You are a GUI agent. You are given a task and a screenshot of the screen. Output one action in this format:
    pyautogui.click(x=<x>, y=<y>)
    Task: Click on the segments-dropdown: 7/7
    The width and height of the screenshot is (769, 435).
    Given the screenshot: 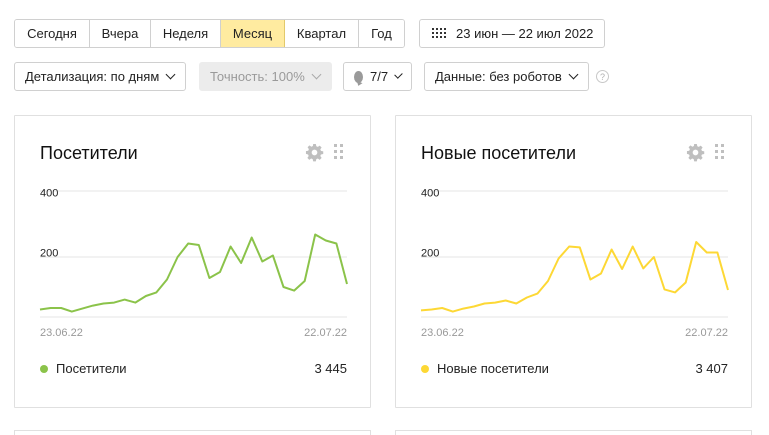 What is the action you would take?
    pyautogui.click(x=377, y=76)
    